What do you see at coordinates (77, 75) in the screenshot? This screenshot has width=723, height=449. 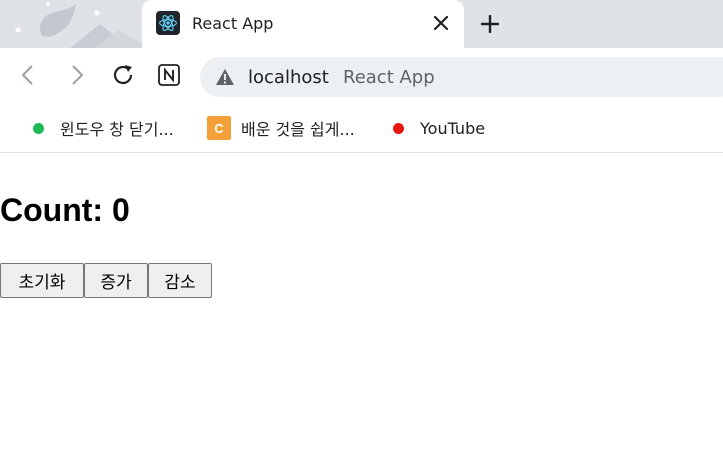 I see `forward-arrow-icon` at bounding box center [77, 75].